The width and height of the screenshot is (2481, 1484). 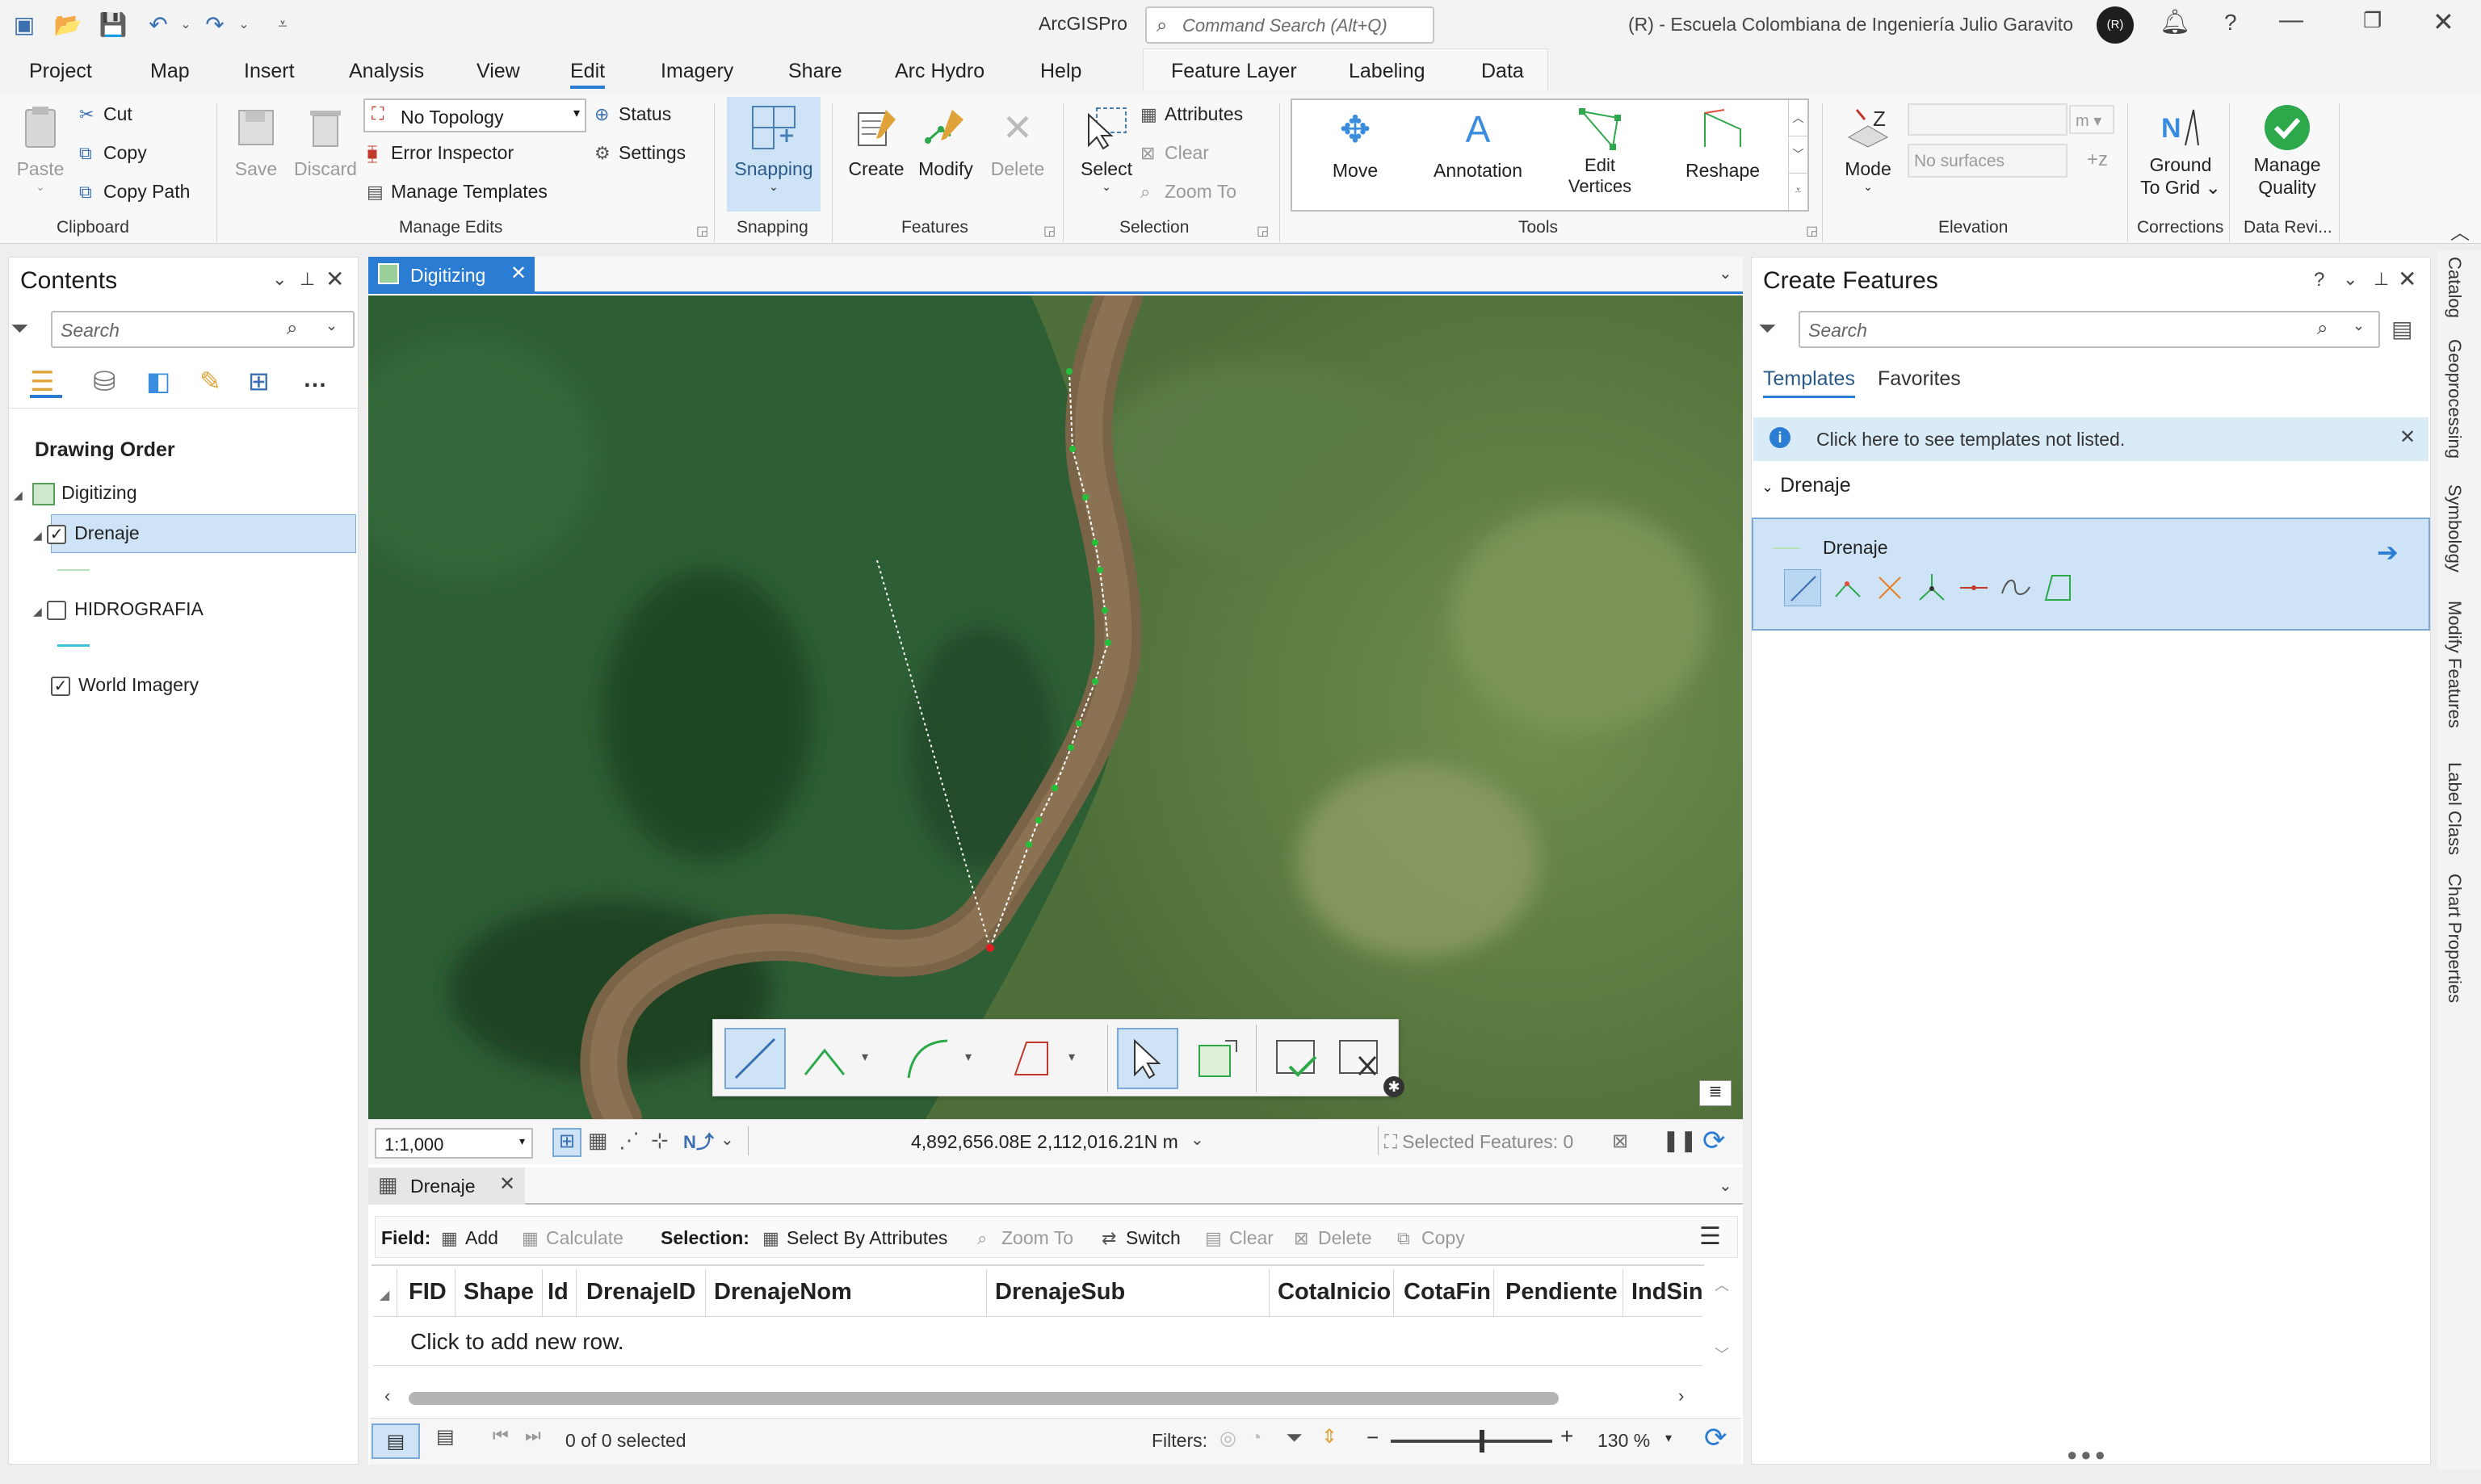 What do you see at coordinates (1919, 379) in the screenshot?
I see `tab-favorites: Favorites` at bounding box center [1919, 379].